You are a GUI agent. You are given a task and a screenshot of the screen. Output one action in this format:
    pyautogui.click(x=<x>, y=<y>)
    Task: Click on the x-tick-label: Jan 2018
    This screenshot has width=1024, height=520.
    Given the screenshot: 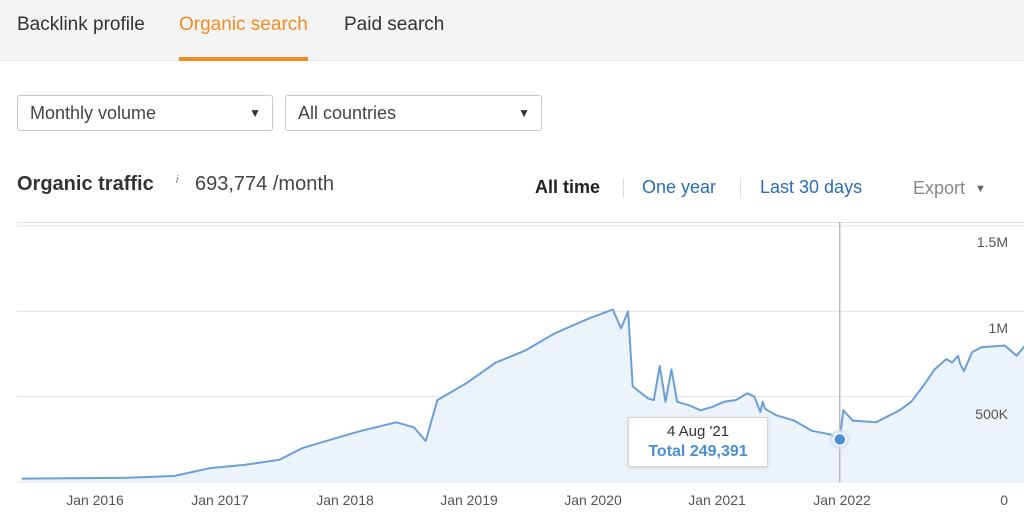 What is the action you would take?
    pyautogui.click(x=345, y=500)
    